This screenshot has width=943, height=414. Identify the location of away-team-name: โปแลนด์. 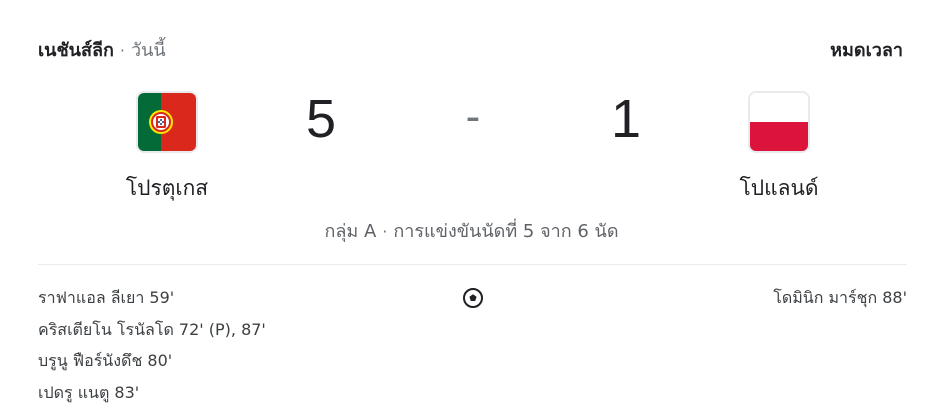
(779, 188).